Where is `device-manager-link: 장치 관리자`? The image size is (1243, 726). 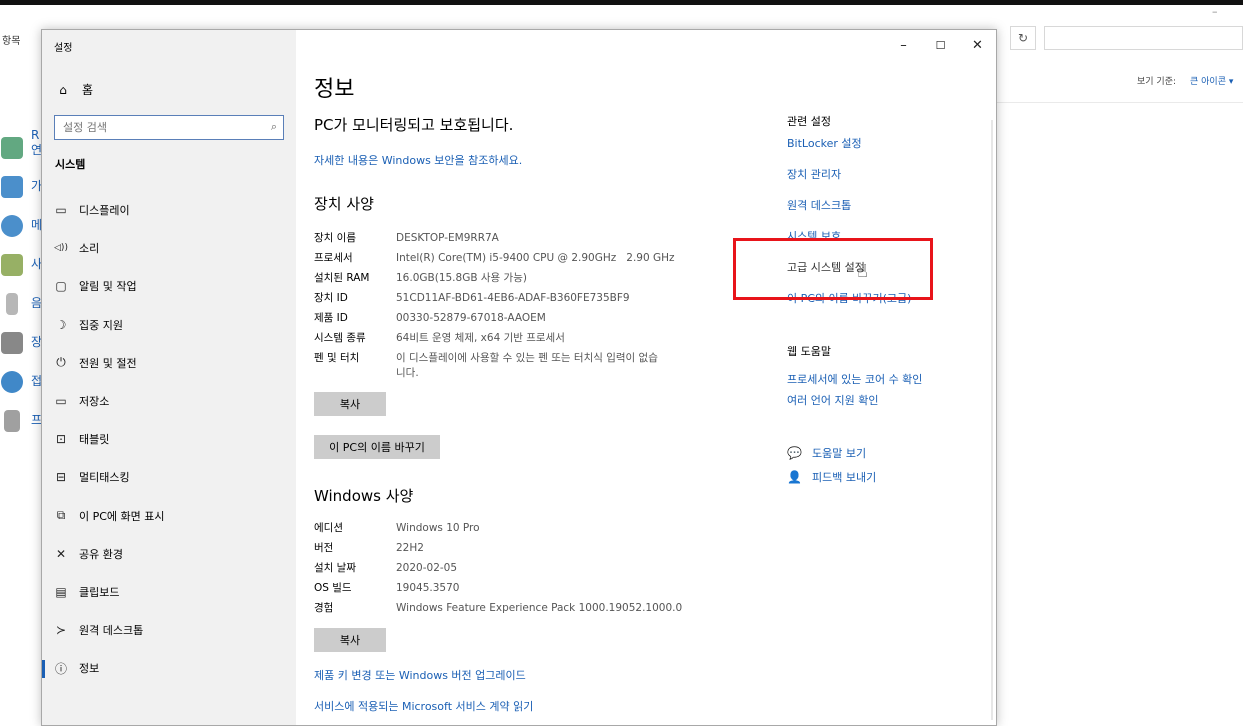
device-manager-link: 장치 관리자 is located at coordinates (814, 174).